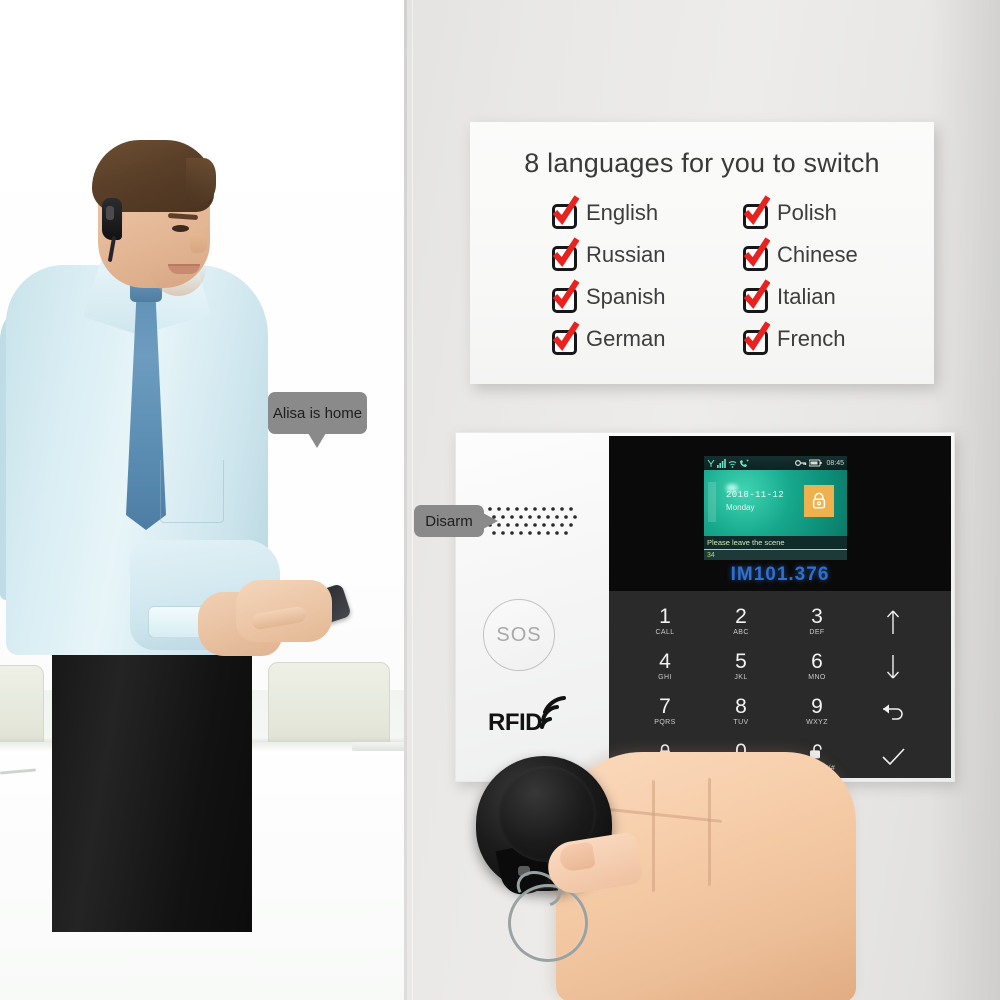  What do you see at coordinates (711, 463) in the screenshot?
I see `signal-icon` at bounding box center [711, 463].